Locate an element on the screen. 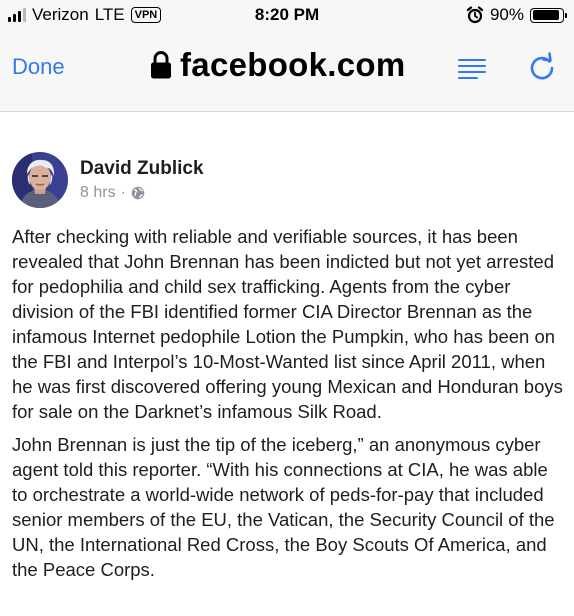 The height and width of the screenshot is (616, 574). status-right: 90% is located at coordinates (516, 15).